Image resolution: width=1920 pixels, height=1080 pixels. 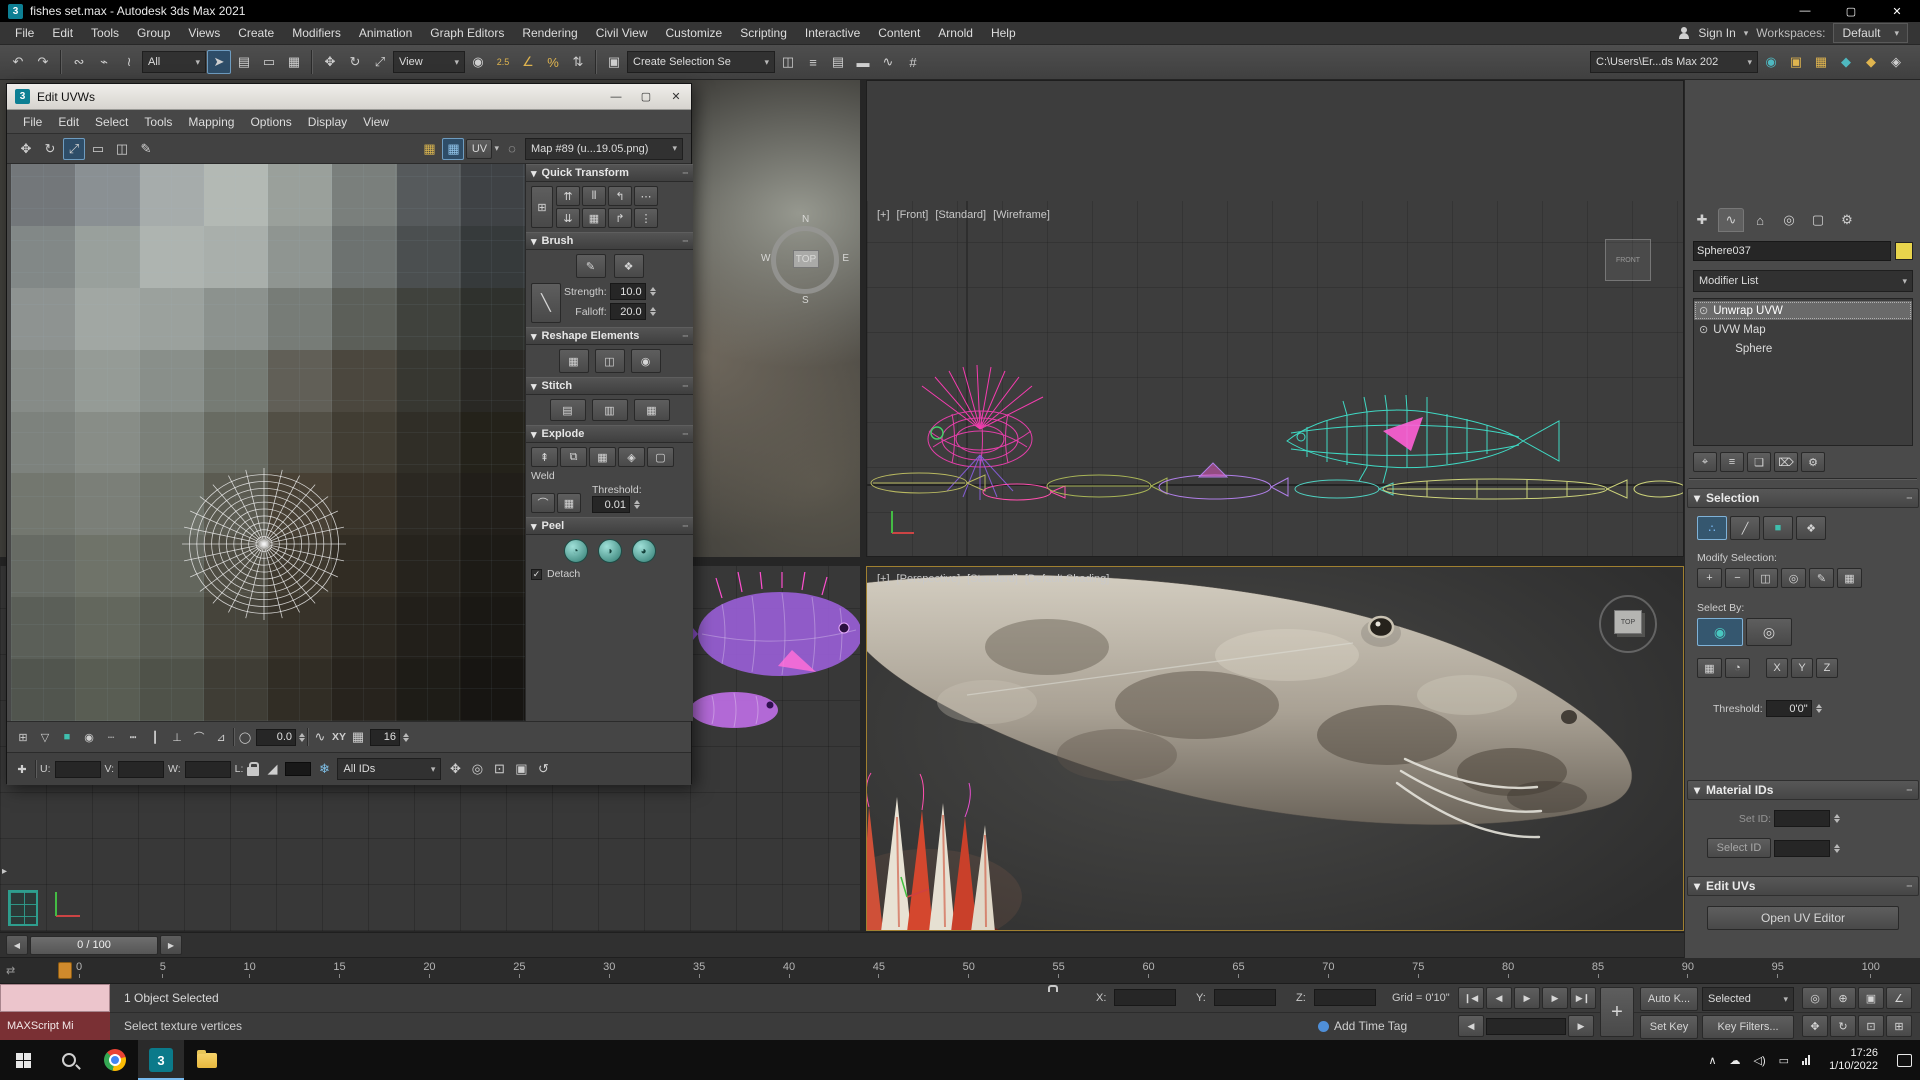 What do you see at coordinates (1669, 1027) in the screenshot?
I see `set-key-button: Set Key` at bounding box center [1669, 1027].